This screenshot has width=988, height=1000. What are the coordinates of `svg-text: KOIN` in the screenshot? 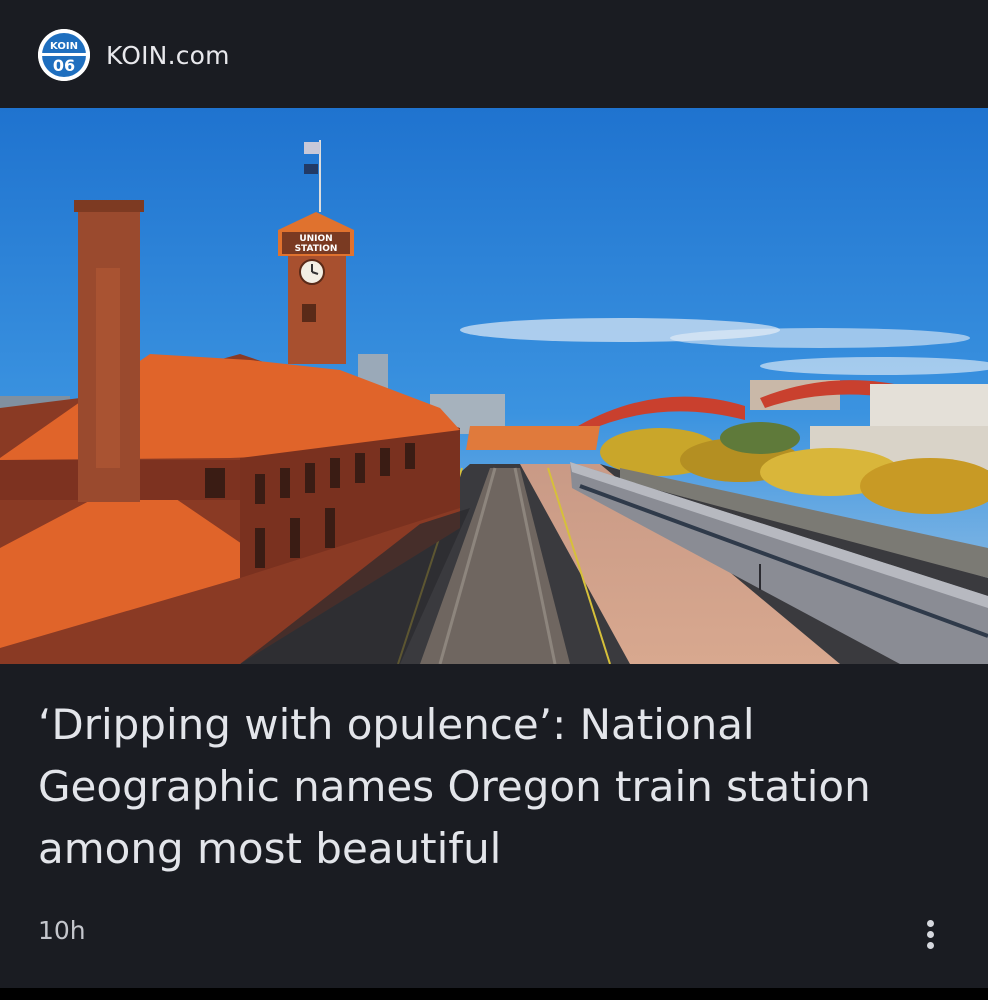 It's located at (64, 46).